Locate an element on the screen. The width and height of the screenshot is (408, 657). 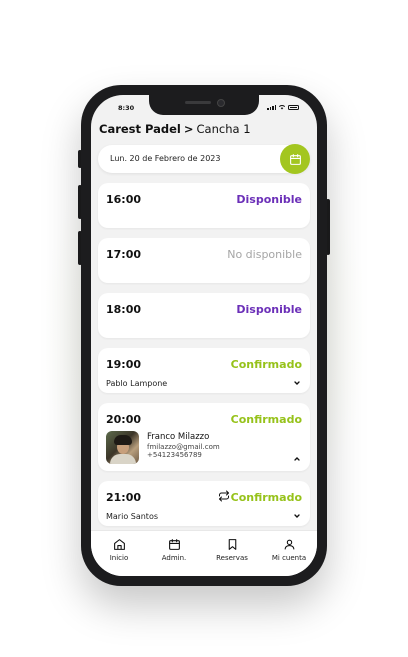
calendar-button is located at coordinates (295, 159).